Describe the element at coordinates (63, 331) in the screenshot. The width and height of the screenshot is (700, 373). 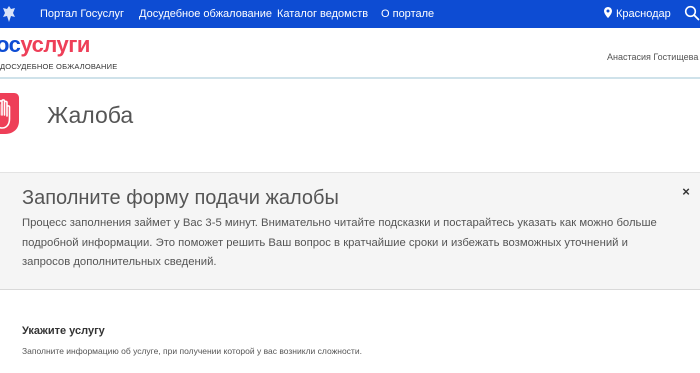
I see `section-title: Укажите услугу` at that location.